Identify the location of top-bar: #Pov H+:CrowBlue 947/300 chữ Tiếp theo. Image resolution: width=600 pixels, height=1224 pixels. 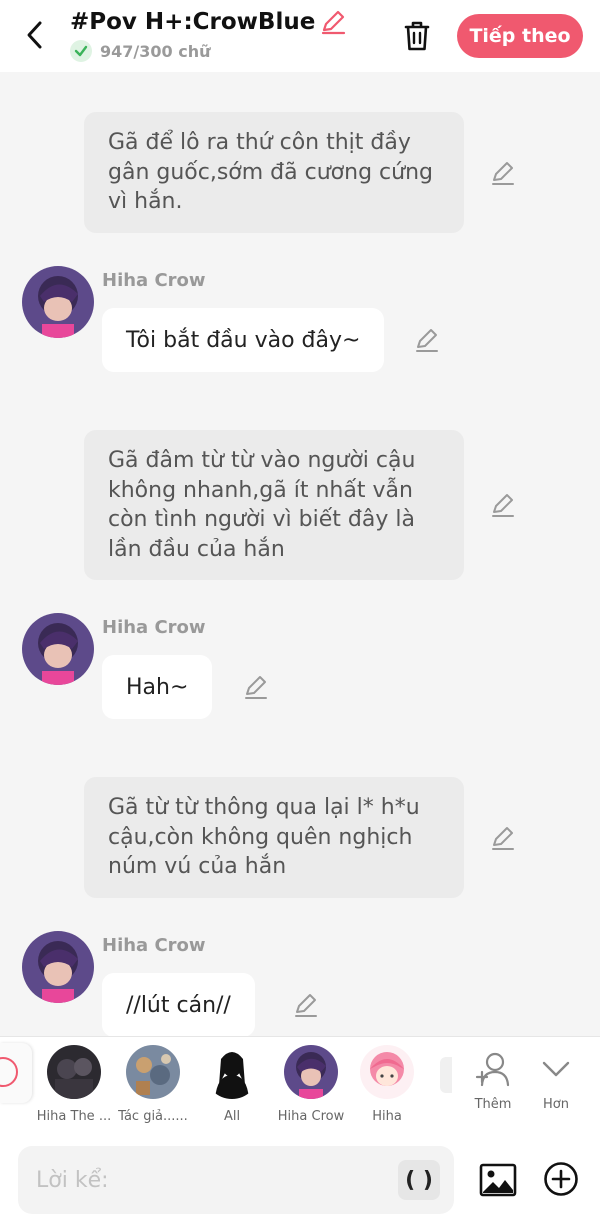
(300, 36).